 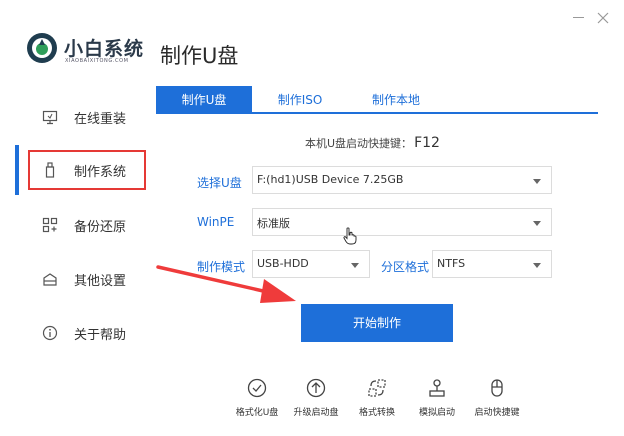 I want to click on hotkey-label: 本机U盘启动快捷键：, so click(x=359, y=143).